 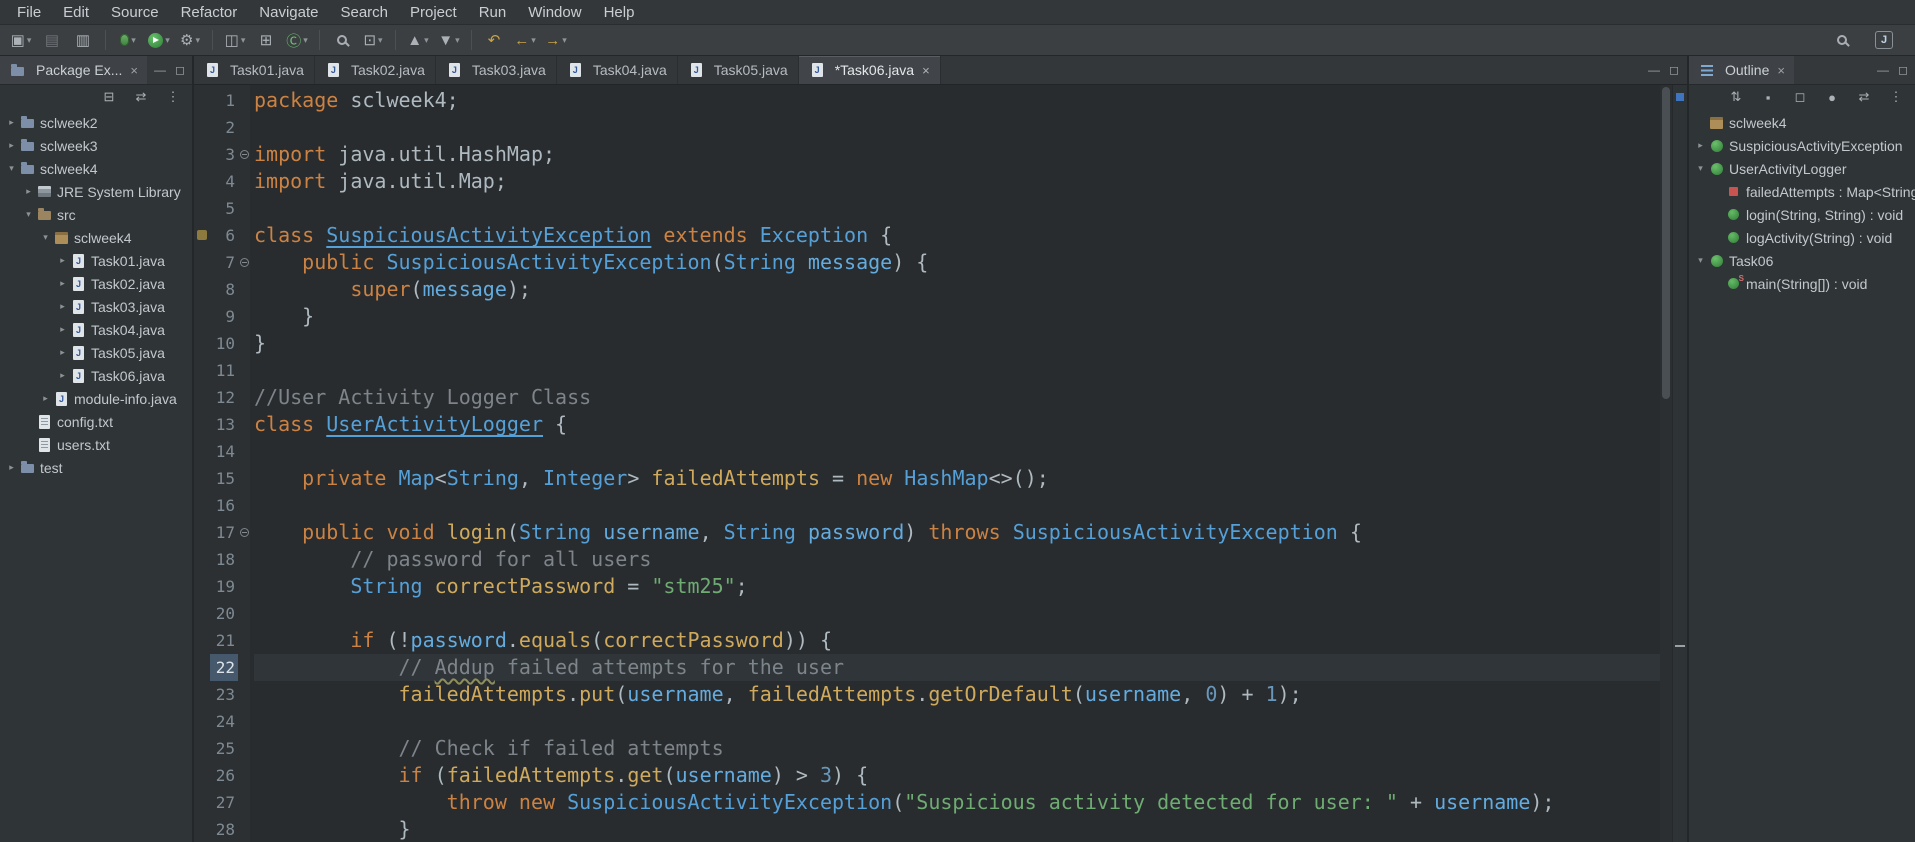 What do you see at coordinates (288, 12) in the screenshot?
I see `menu-navigate: Navigate` at bounding box center [288, 12].